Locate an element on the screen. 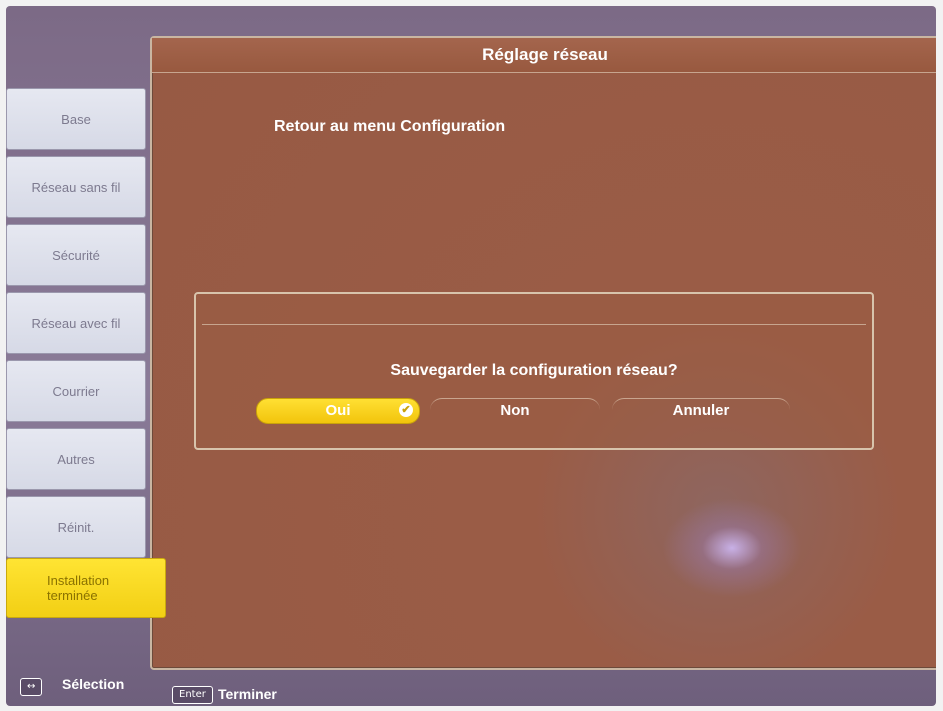 This screenshot has height=711, width=943. sidebar-item-reset: Réinit. is located at coordinates (76, 527).